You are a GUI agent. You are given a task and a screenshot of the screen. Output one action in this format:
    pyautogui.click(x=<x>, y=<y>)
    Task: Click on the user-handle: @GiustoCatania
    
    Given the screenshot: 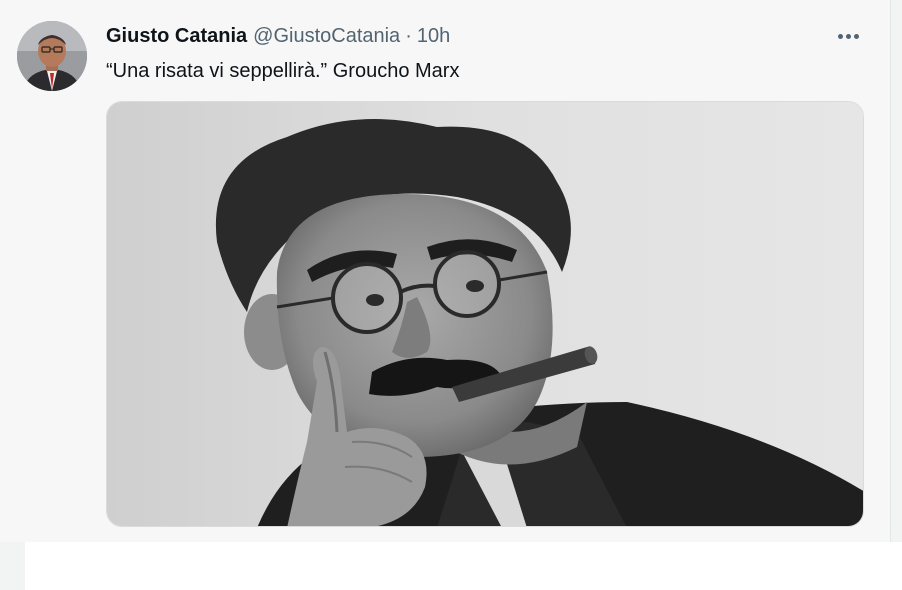 What is the action you would take?
    pyautogui.click(x=326, y=36)
    